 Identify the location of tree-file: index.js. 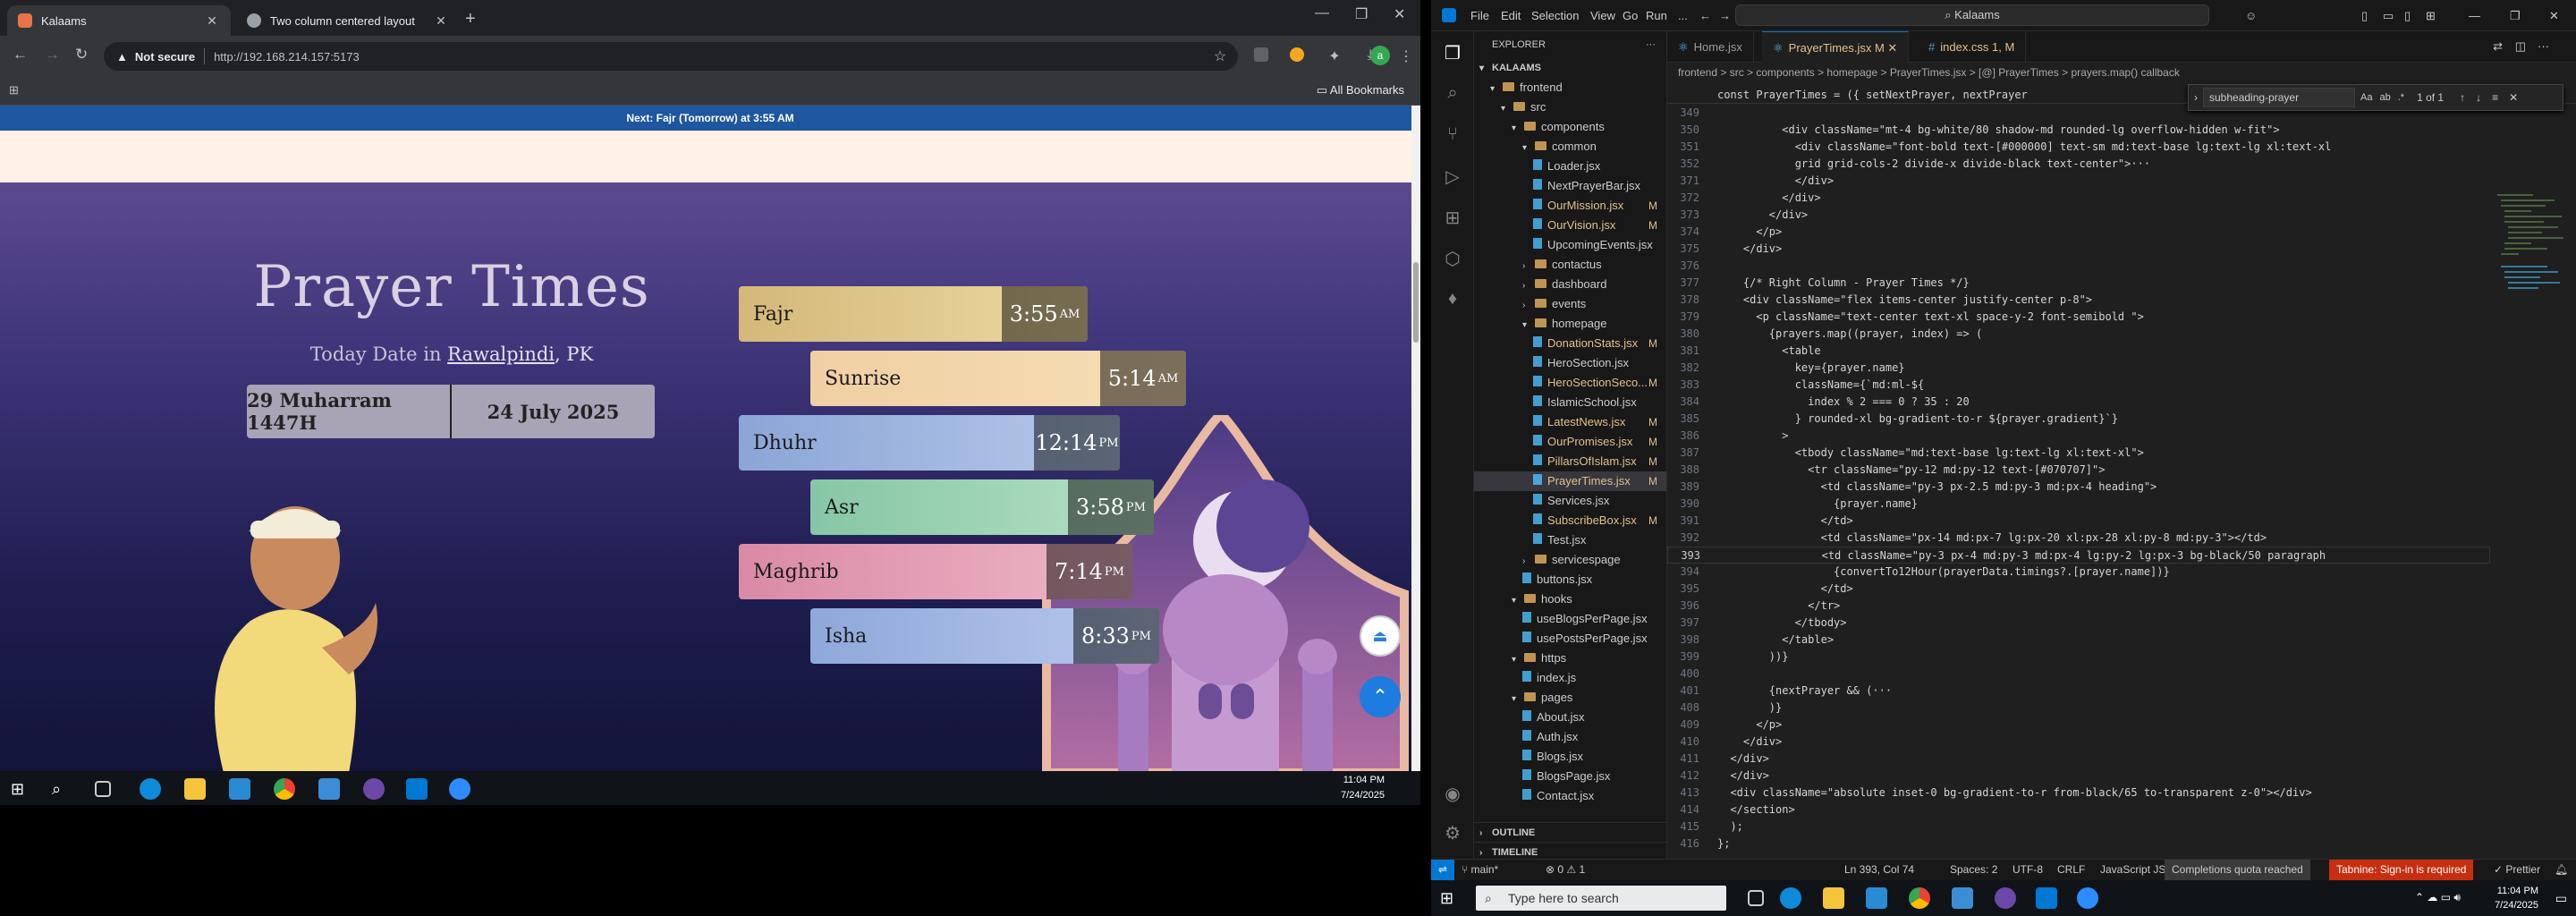
(1570, 678).